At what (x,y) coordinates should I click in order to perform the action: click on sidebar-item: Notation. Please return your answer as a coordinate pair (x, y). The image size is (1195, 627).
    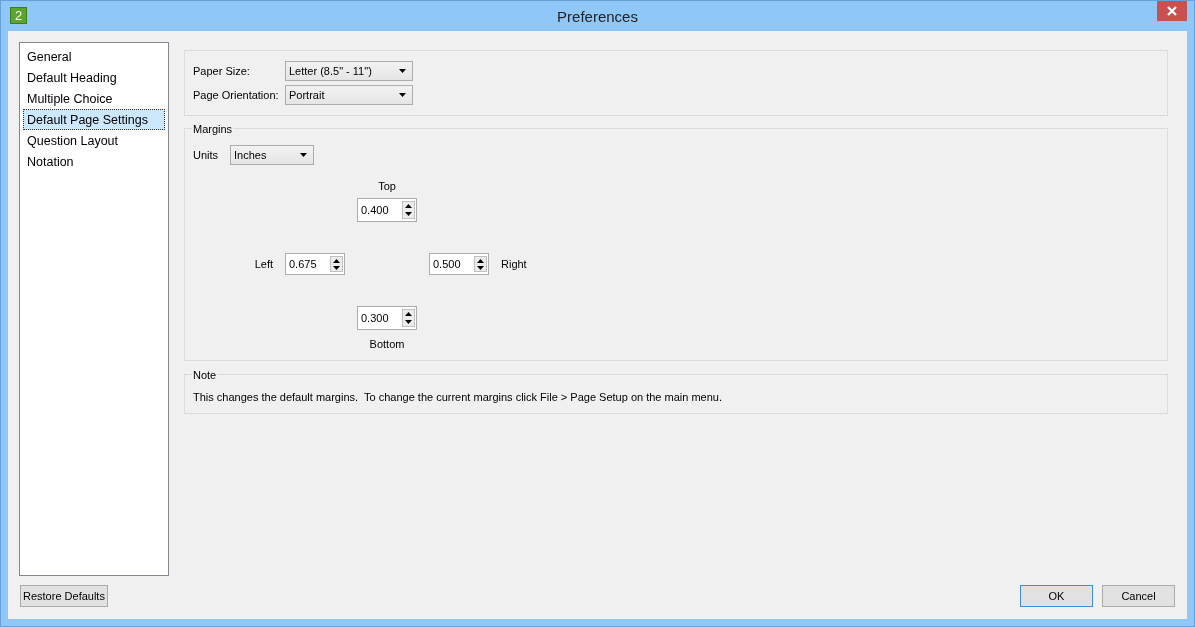
    Looking at the image, I should click on (94, 161).